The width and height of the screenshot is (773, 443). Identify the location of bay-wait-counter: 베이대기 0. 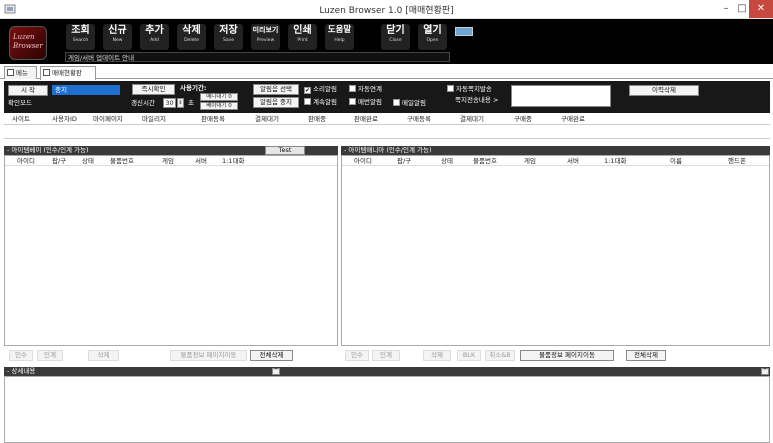
(219, 106).